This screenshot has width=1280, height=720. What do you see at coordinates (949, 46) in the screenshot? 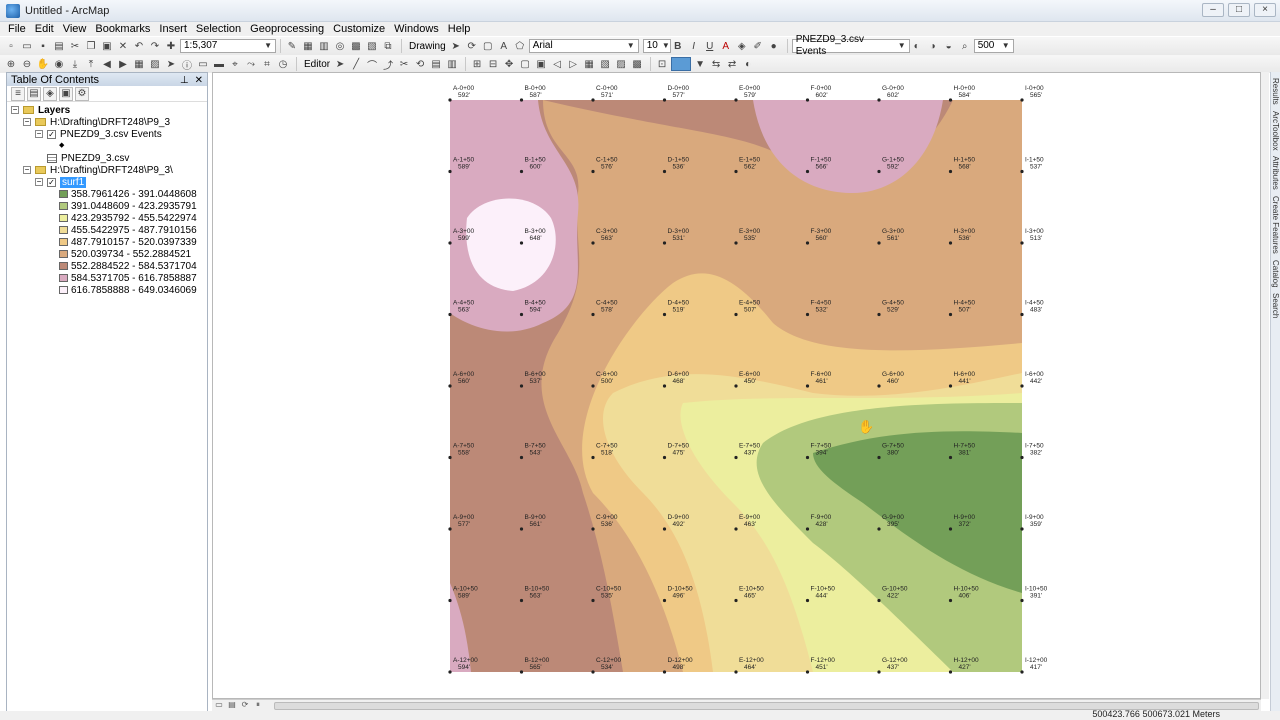
I see `view-unplaced-icon: ◒` at bounding box center [949, 46].